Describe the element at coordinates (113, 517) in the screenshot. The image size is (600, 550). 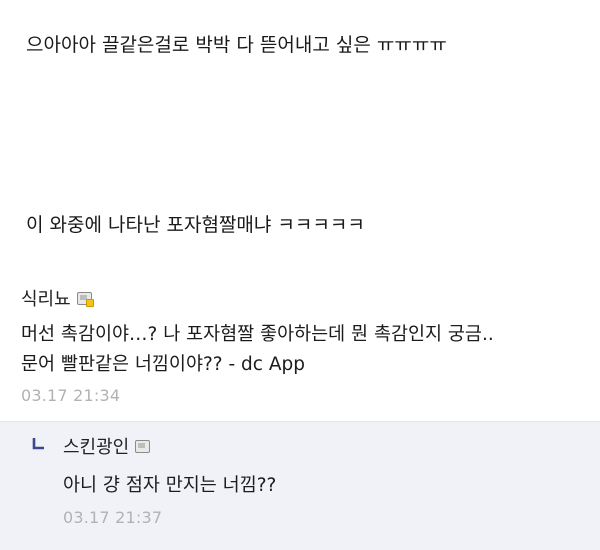
I see `reply-timestamp: 03.17 21:37` at that location.